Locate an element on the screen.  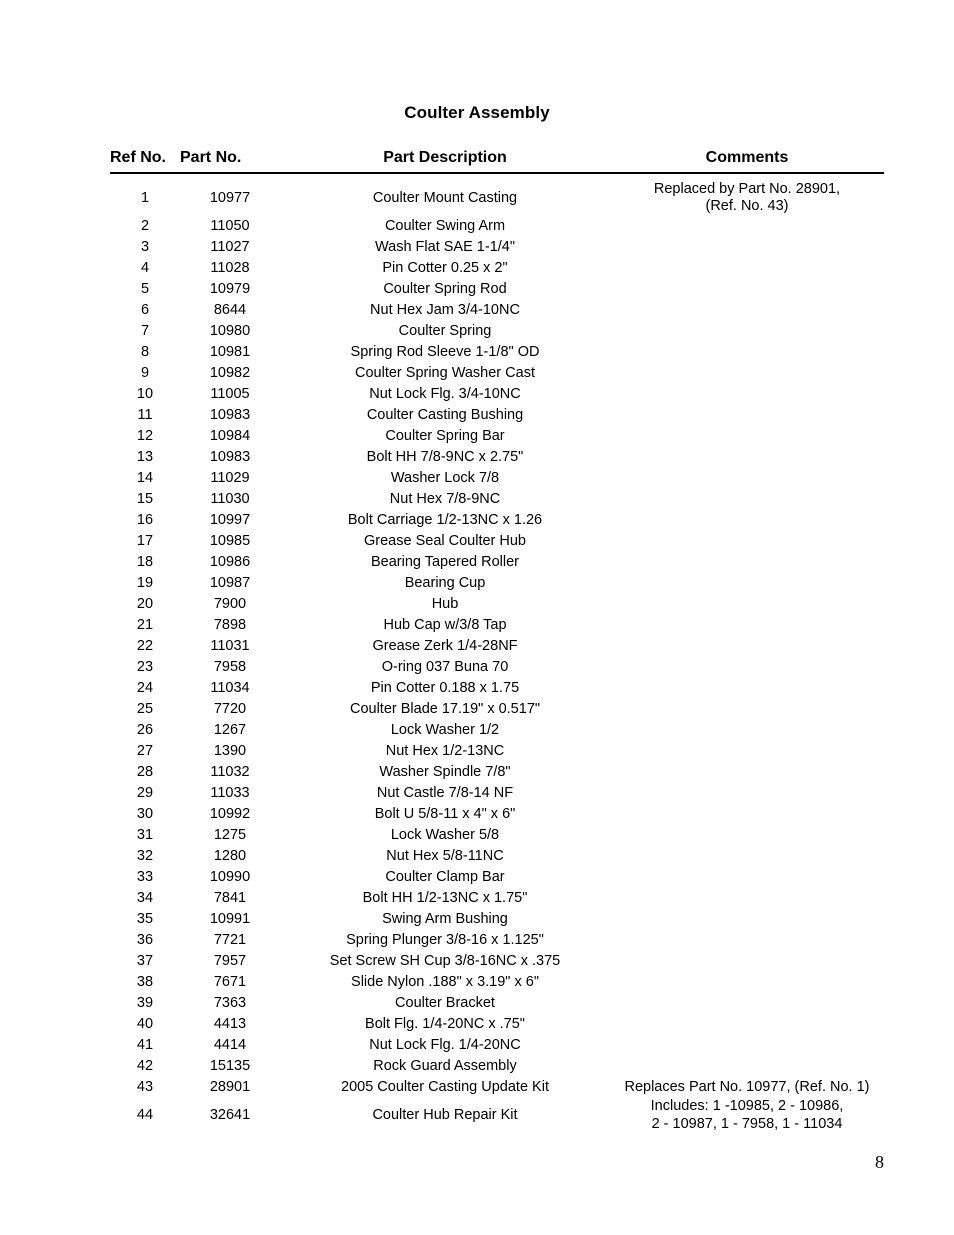
cell-description: Coulter Swing Arm is located at coordinates (445, 225).